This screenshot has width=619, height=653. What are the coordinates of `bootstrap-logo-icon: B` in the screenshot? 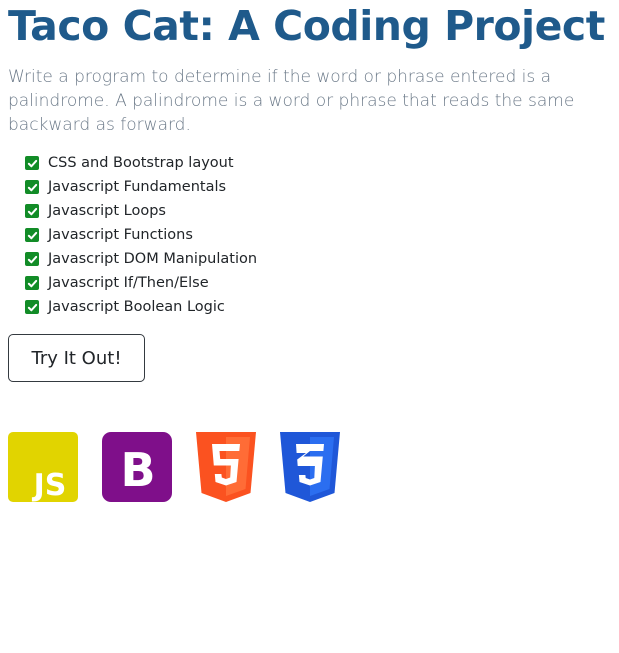 It's located at (137, 467).